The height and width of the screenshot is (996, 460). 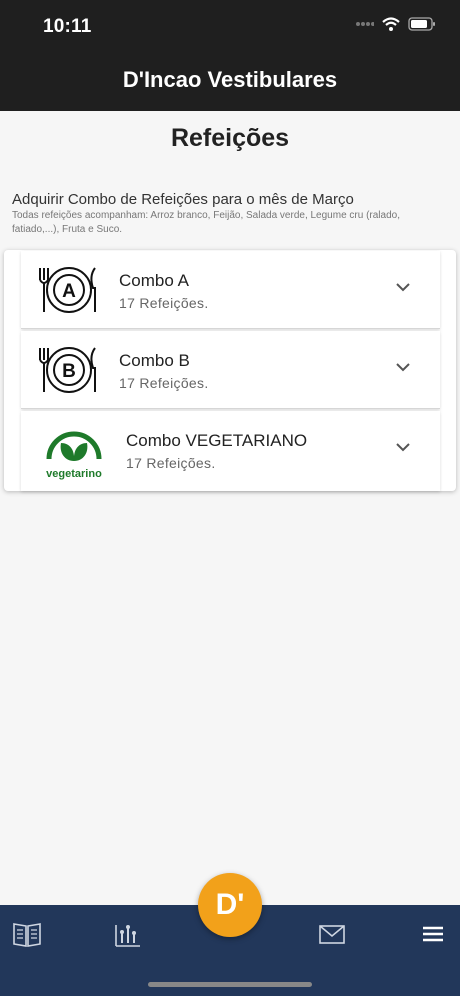 I want to click on mail-icon, so click(x=332, y=934).